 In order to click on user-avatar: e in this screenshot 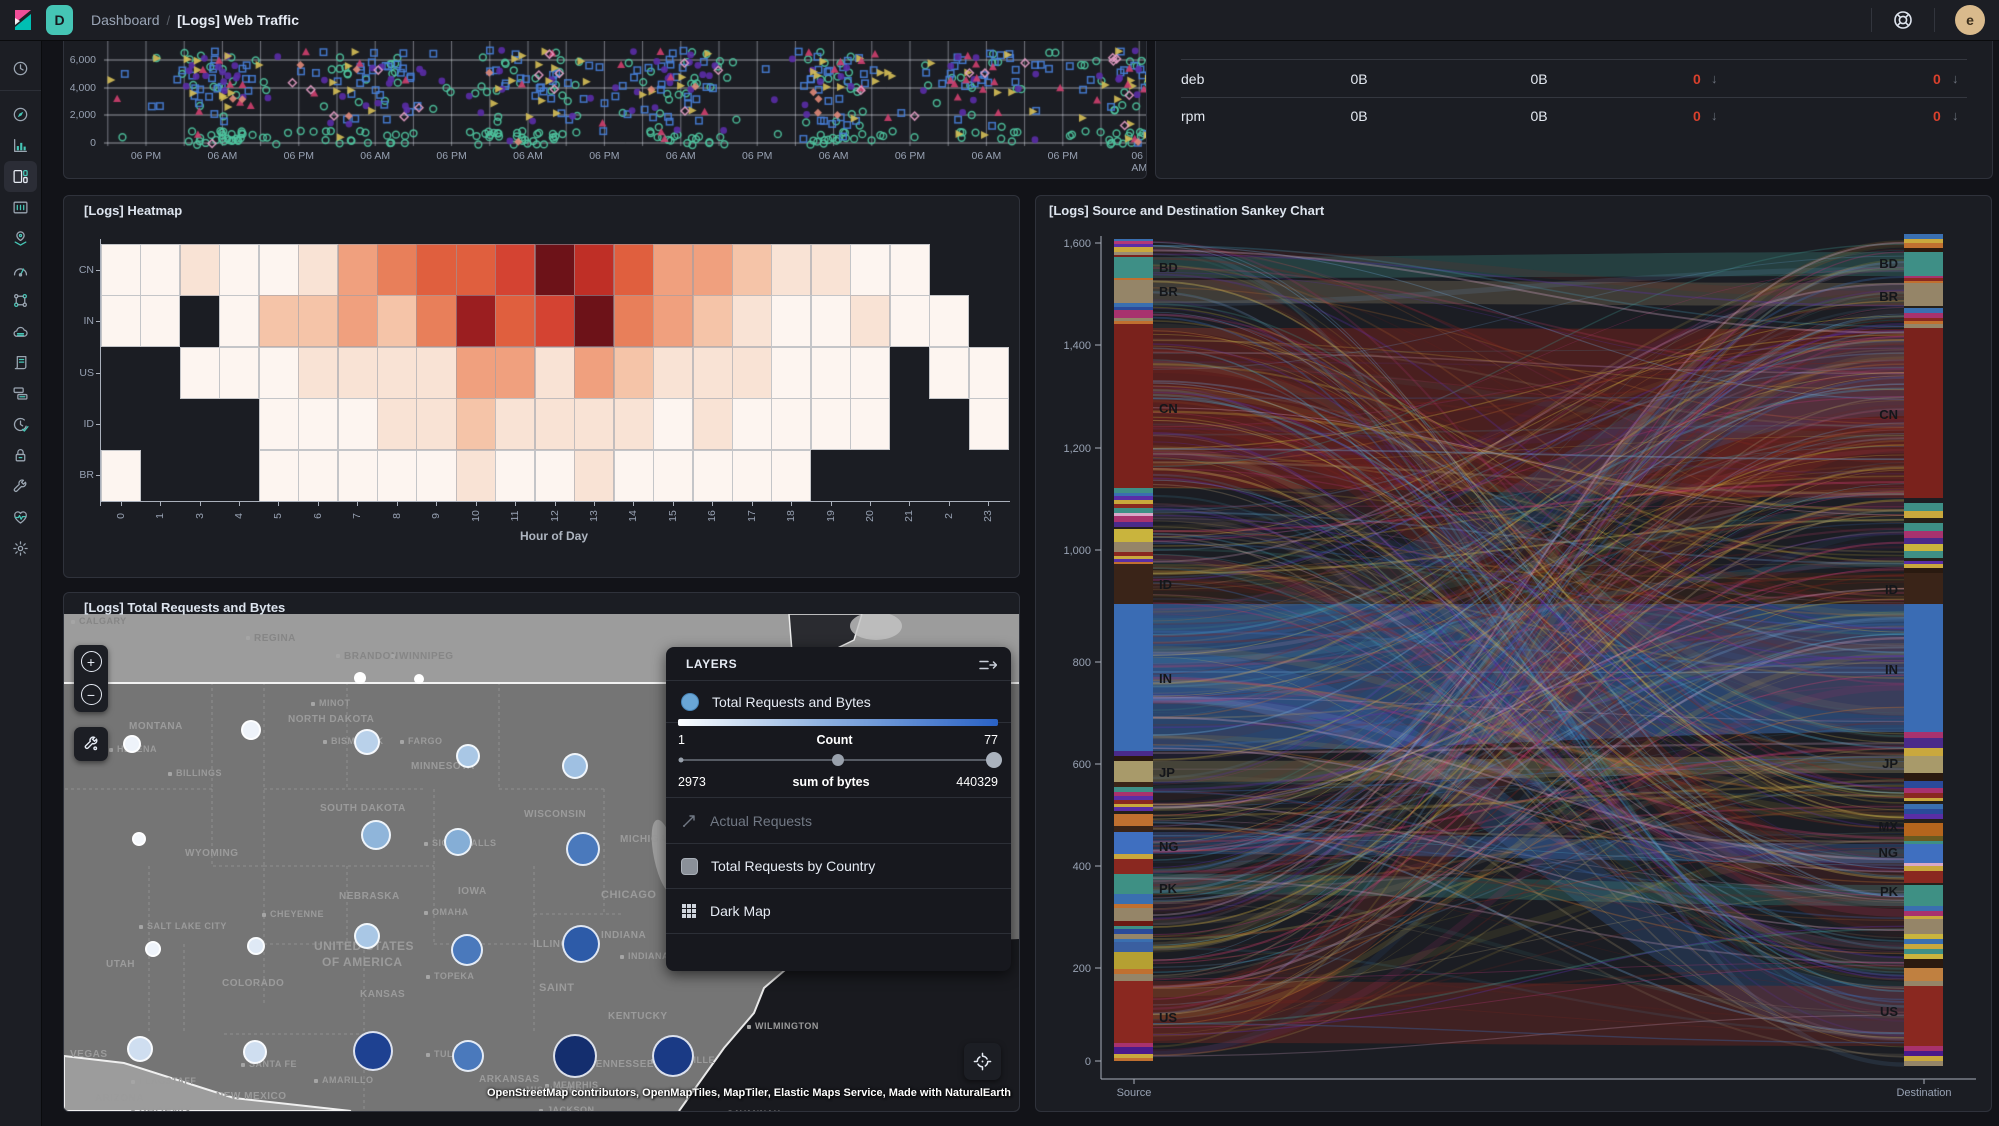, I will do `click(1970, 20)`.